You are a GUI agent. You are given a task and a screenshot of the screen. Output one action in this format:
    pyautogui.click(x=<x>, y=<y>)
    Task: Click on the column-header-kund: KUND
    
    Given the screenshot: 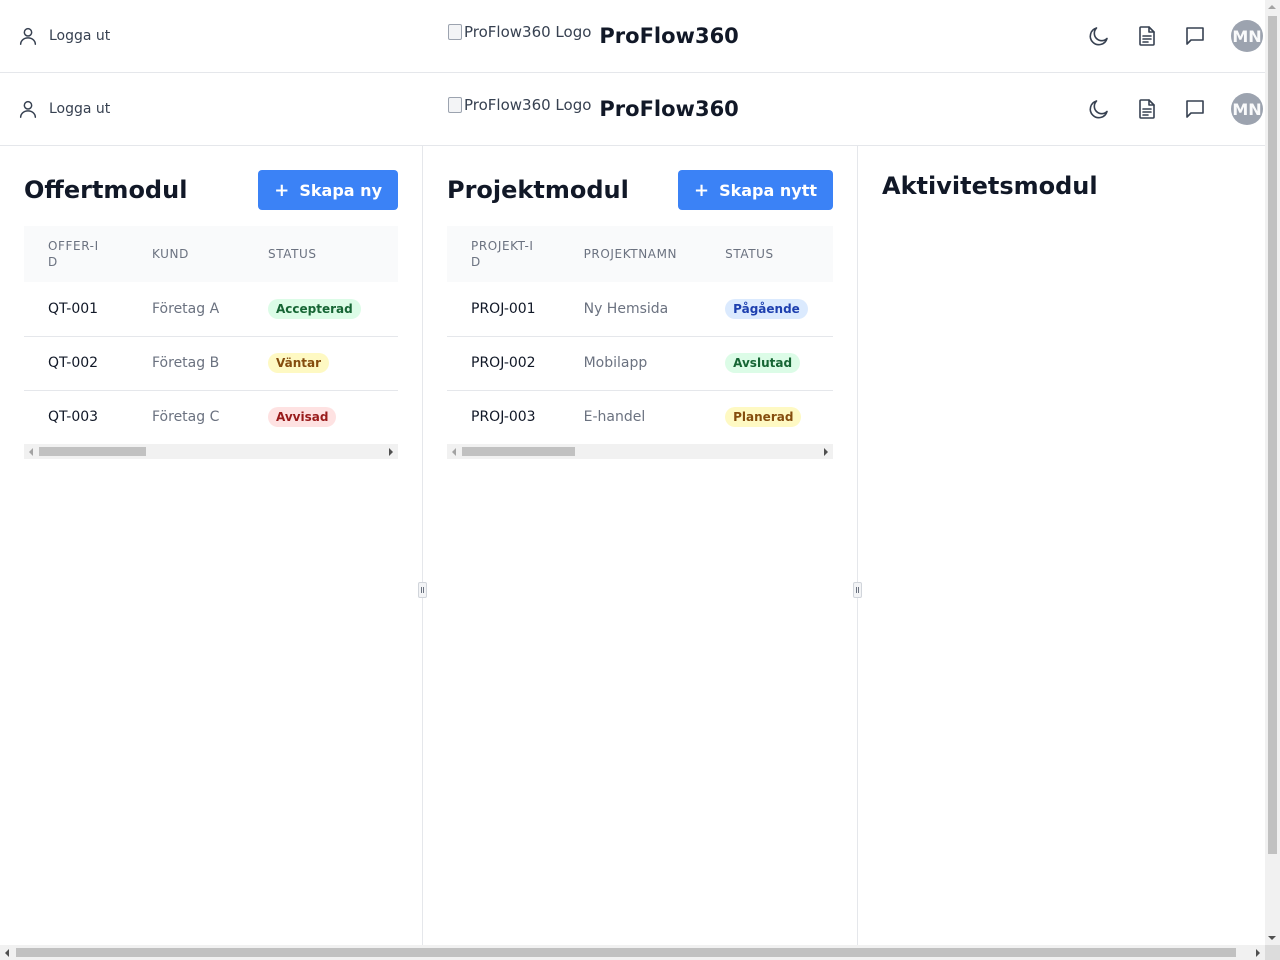 What is the action you would take?
    pyautogui.click(x=186, y=254)
    